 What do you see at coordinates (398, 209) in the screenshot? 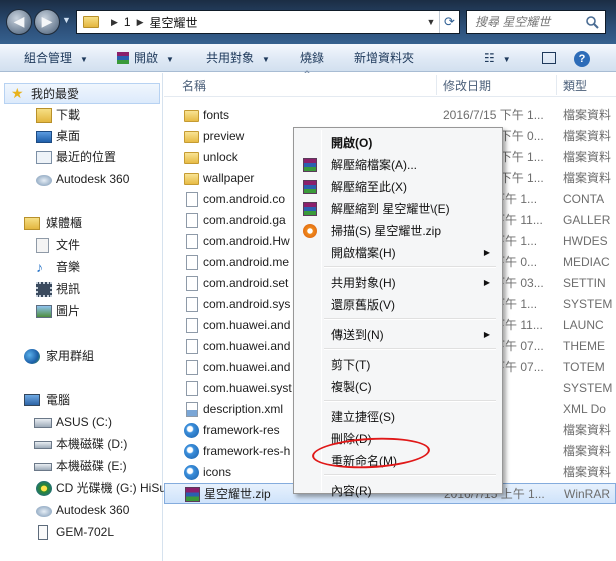
I see `menu-extract-to-folder: 解壓縮到 星空耀世\(E)` at bounding box center [398, 209].